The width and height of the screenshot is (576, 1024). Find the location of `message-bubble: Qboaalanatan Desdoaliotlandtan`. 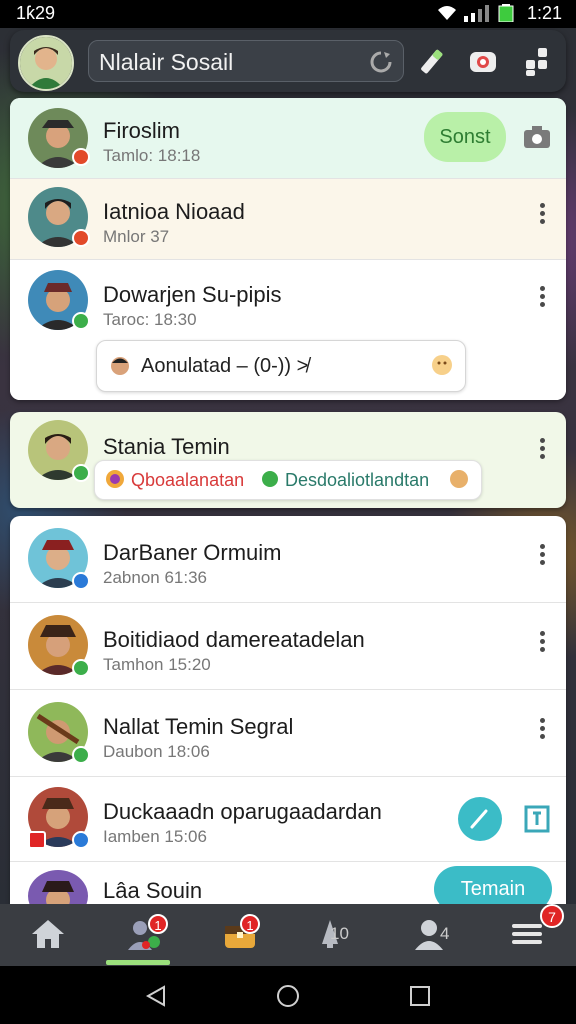

message-bubble: Qboaalanatan Desdoaliotlandtan is located at coordinates (288, 480).